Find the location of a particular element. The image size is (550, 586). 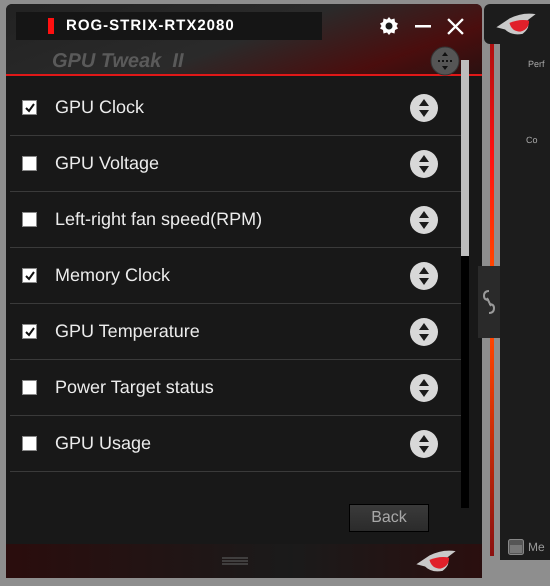

link-icon is located at coordinates (489, 302).